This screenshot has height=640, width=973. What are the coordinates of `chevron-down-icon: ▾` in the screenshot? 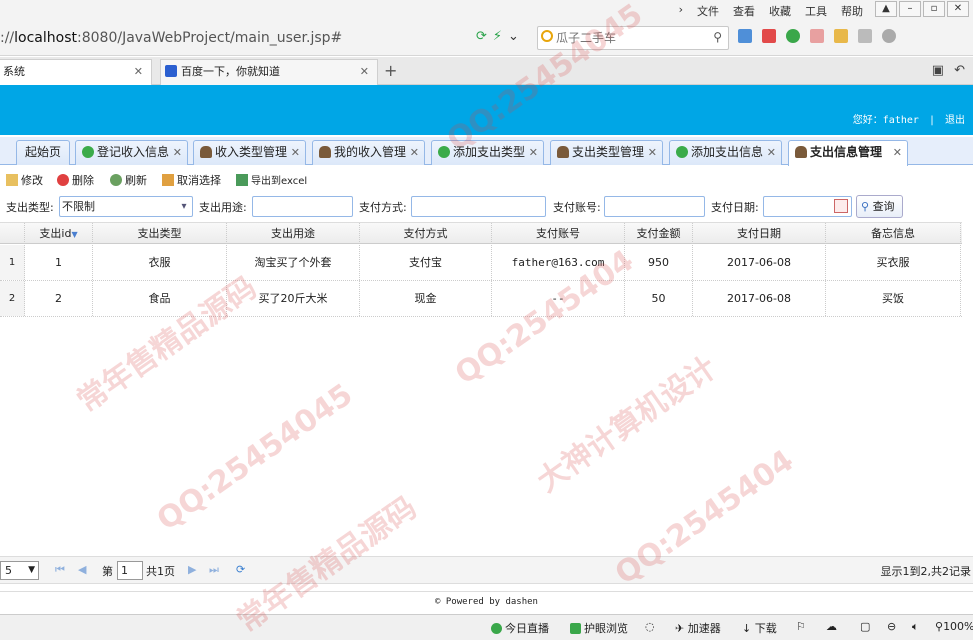 It's located at (184, 206).